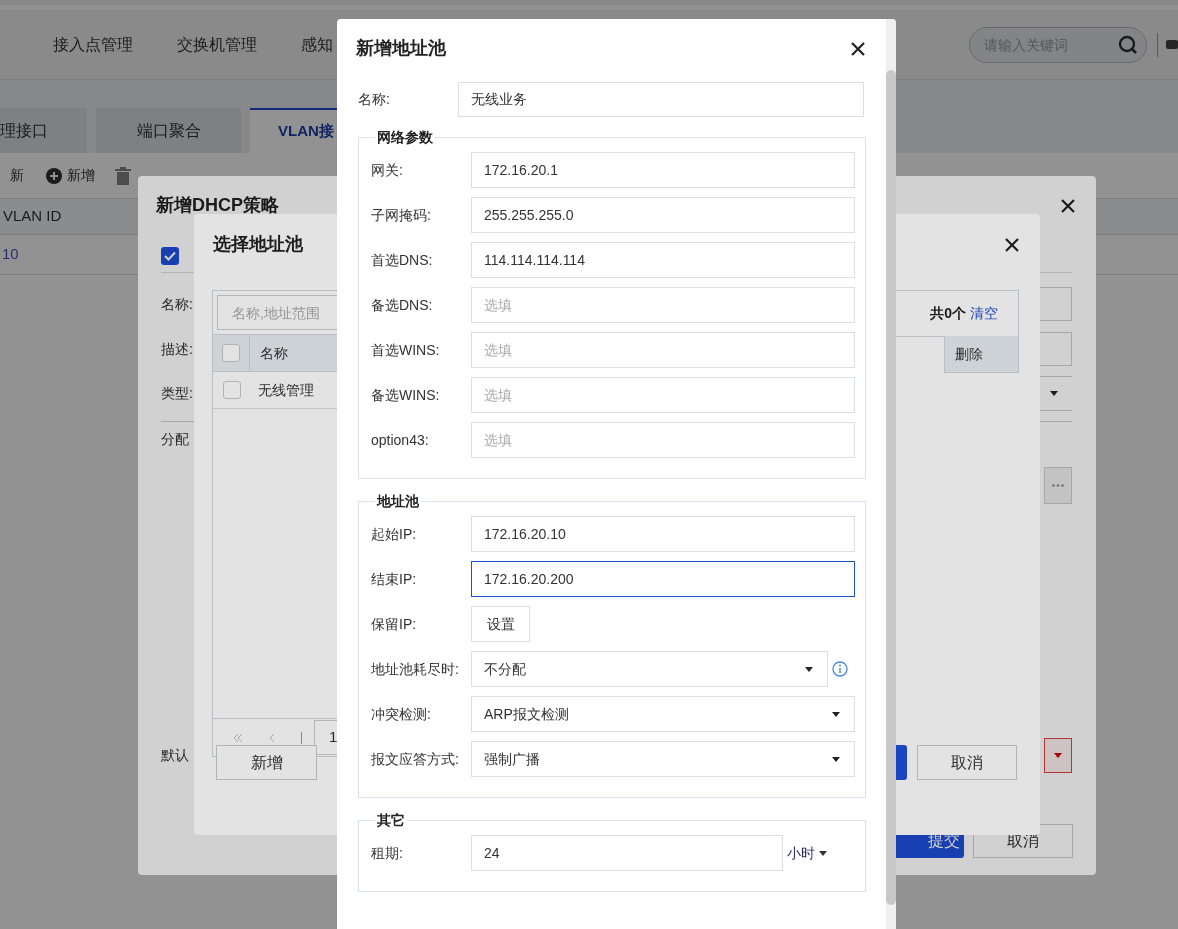 This screenshot has width=1178, height=929. What do you see at coordinates (1058, 485) in the screenshot?
I see `ellipsis-icon` at bounding box center [1058, 485].